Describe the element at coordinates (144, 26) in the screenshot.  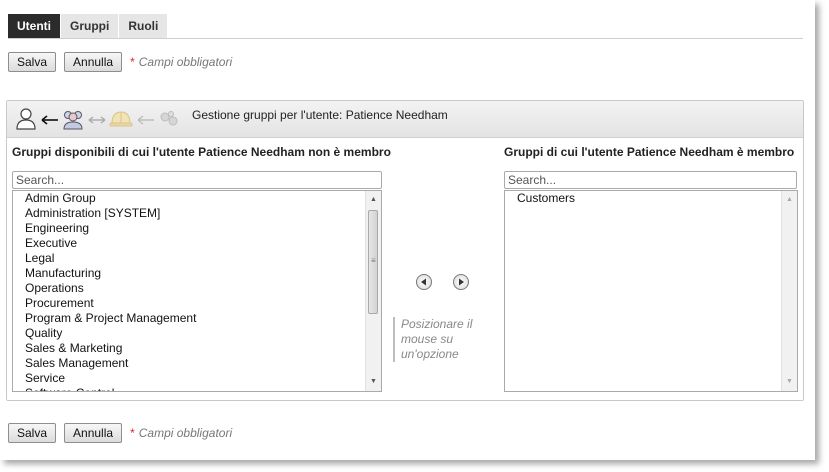
I see `tab-ruoli: Ruoli` at that location.